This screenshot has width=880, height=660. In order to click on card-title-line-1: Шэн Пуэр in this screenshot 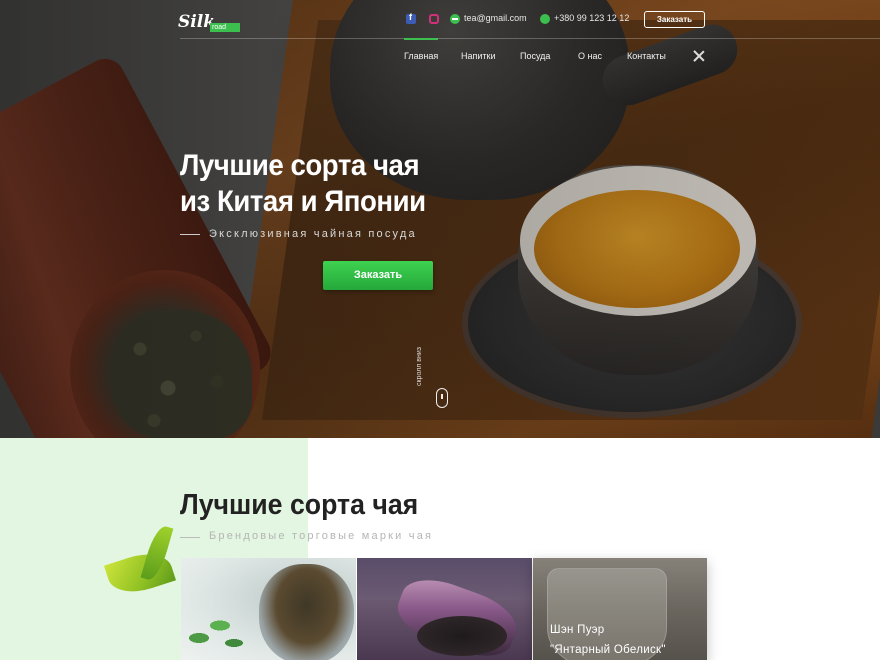, I will do `click(577, 630)`.